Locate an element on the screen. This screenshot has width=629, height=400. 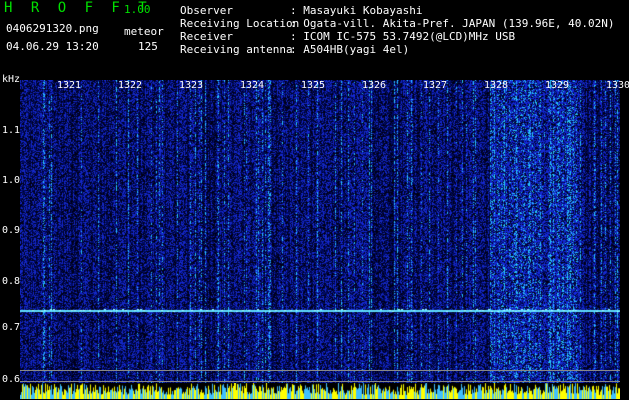
observer-label: Observer is located at coordinates (206, 10).